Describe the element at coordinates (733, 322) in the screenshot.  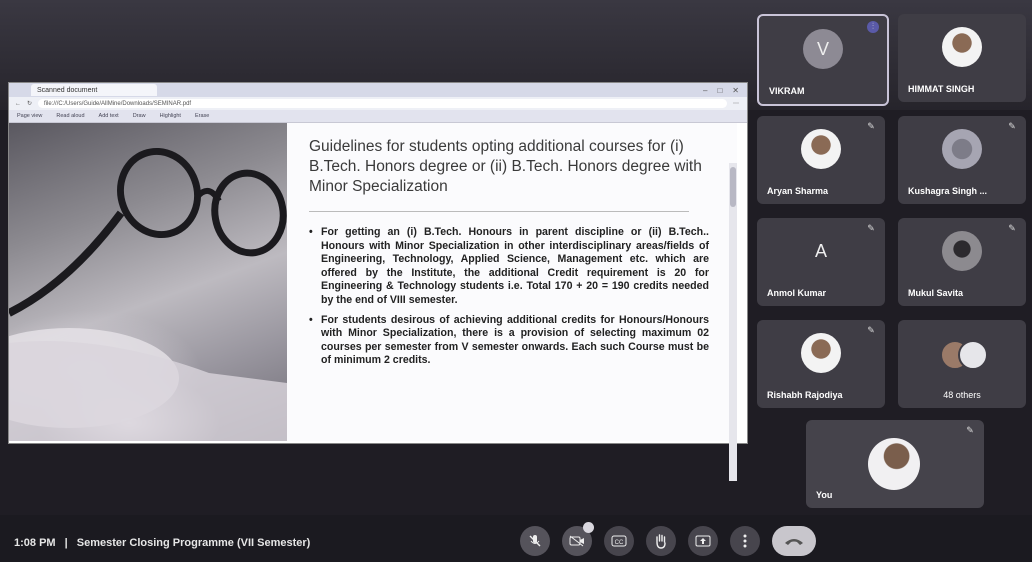
I see `pdf-scrollbar` at that location.